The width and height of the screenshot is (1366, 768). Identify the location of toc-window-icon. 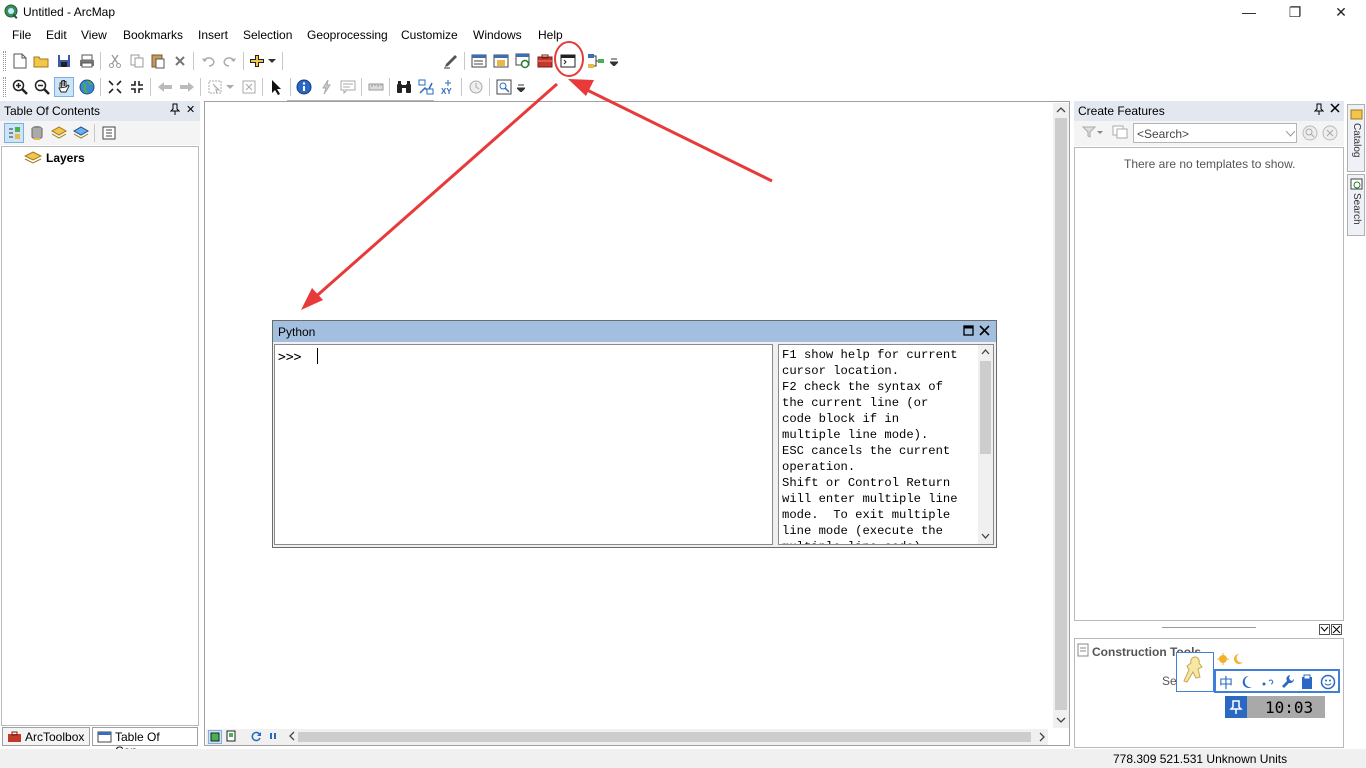
(479, 61).